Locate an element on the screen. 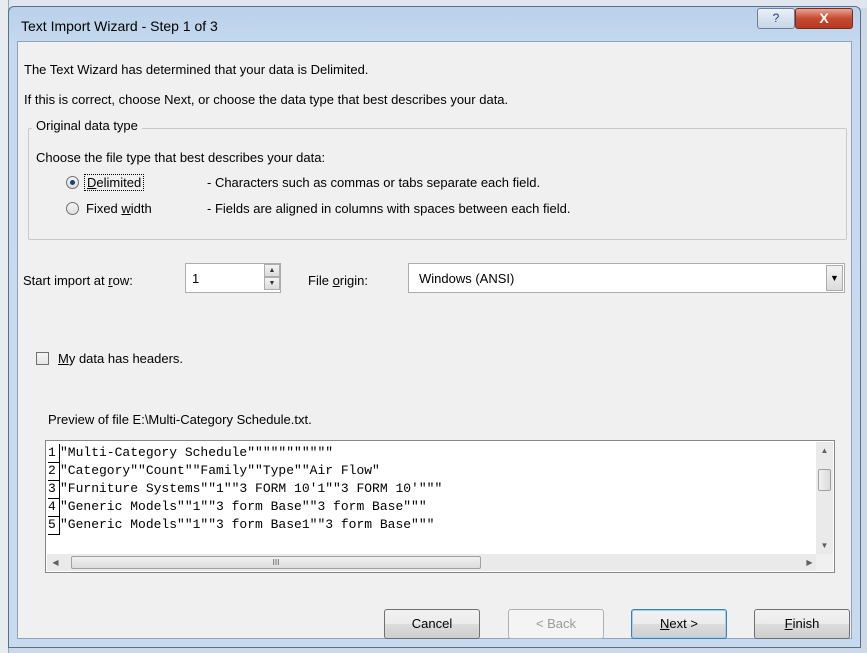  file-origin-label: File origin: is located at coordinates (338, 280).